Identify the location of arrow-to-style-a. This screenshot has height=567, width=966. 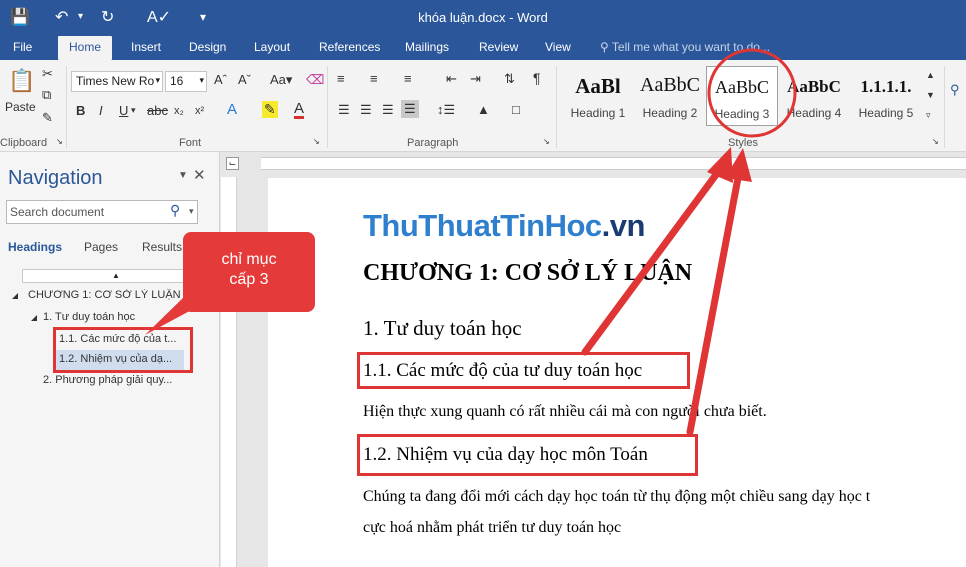
(651, 262).